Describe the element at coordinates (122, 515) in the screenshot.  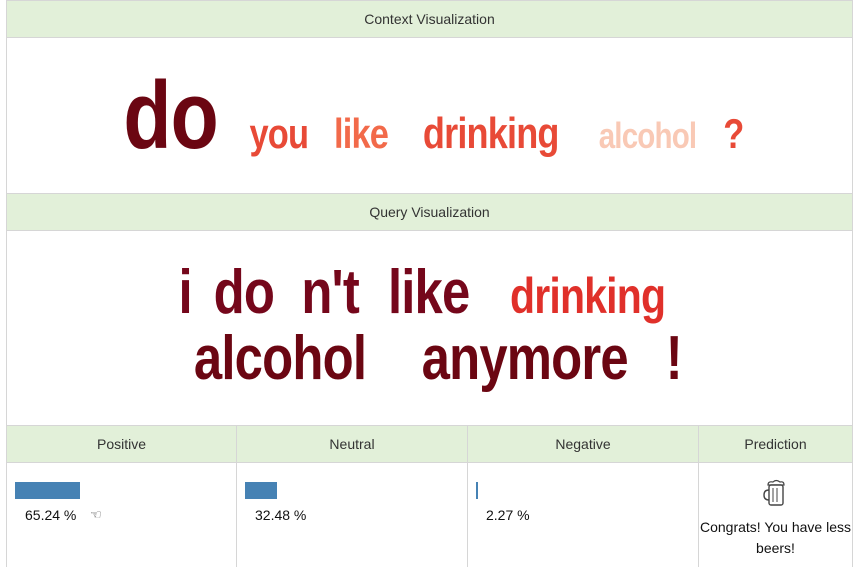
I see `positive-cell: 65.24 % ☜` at that location.